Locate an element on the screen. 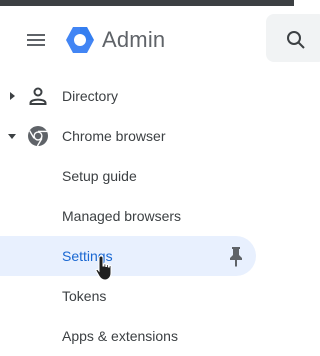 The height and width of the screenshot is (356, 320). main-menu-button is located at coordinates (36, 40).